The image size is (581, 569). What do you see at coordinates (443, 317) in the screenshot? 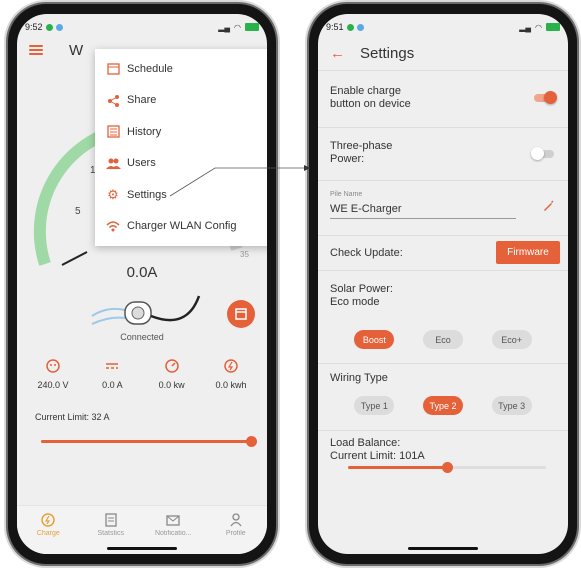
I see `solar-power-row: Solar Power: Eco mode Boost Eco Eco+` at bounding box center [443, 317].